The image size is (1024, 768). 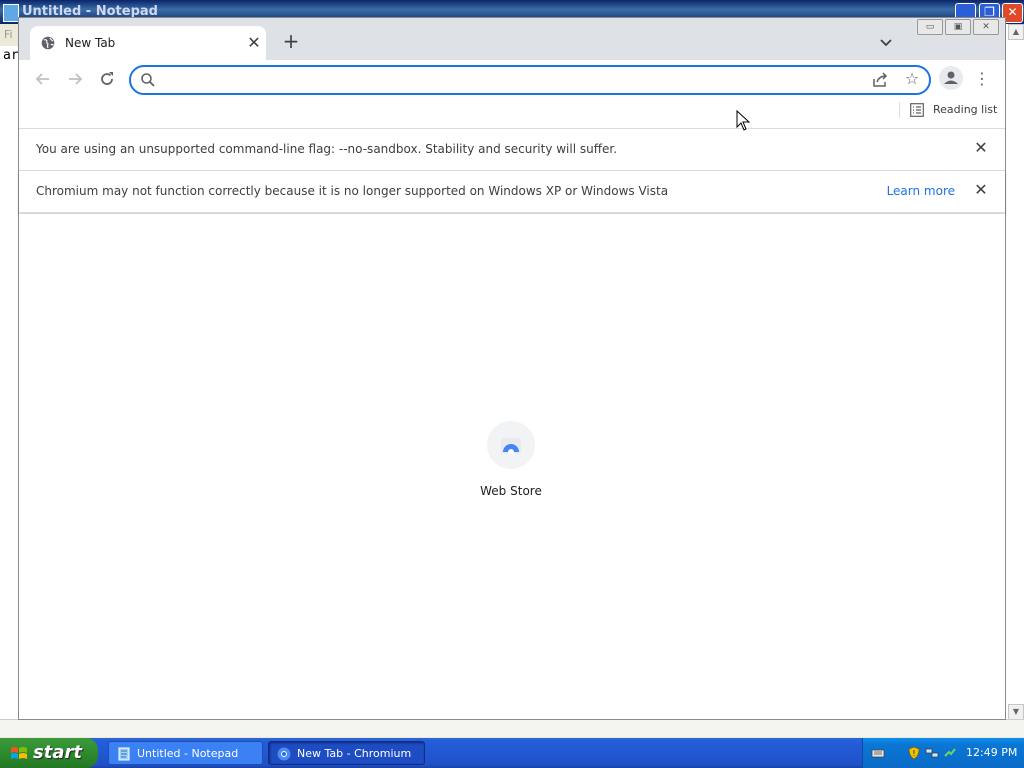 I want to click on profile-avatar-button, so click(x=951, y=78).